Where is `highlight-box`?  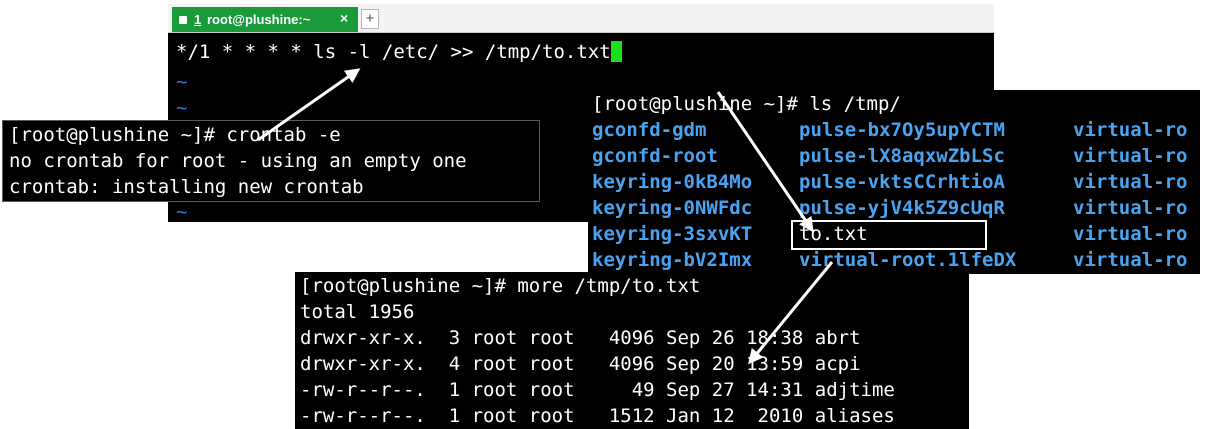 highlight-box is located at coordinates (889, 235).